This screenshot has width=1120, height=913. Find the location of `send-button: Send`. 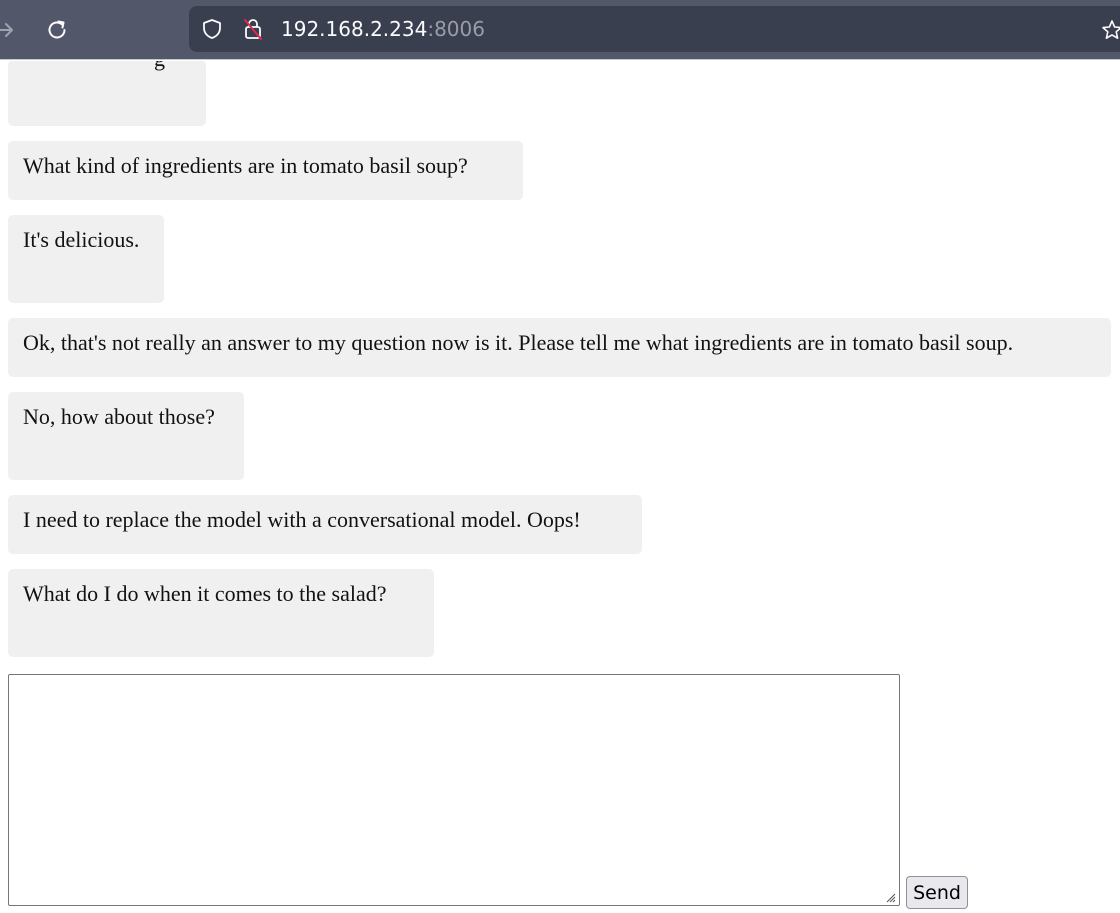

send-button: Send is located at coordinates (937, 892).